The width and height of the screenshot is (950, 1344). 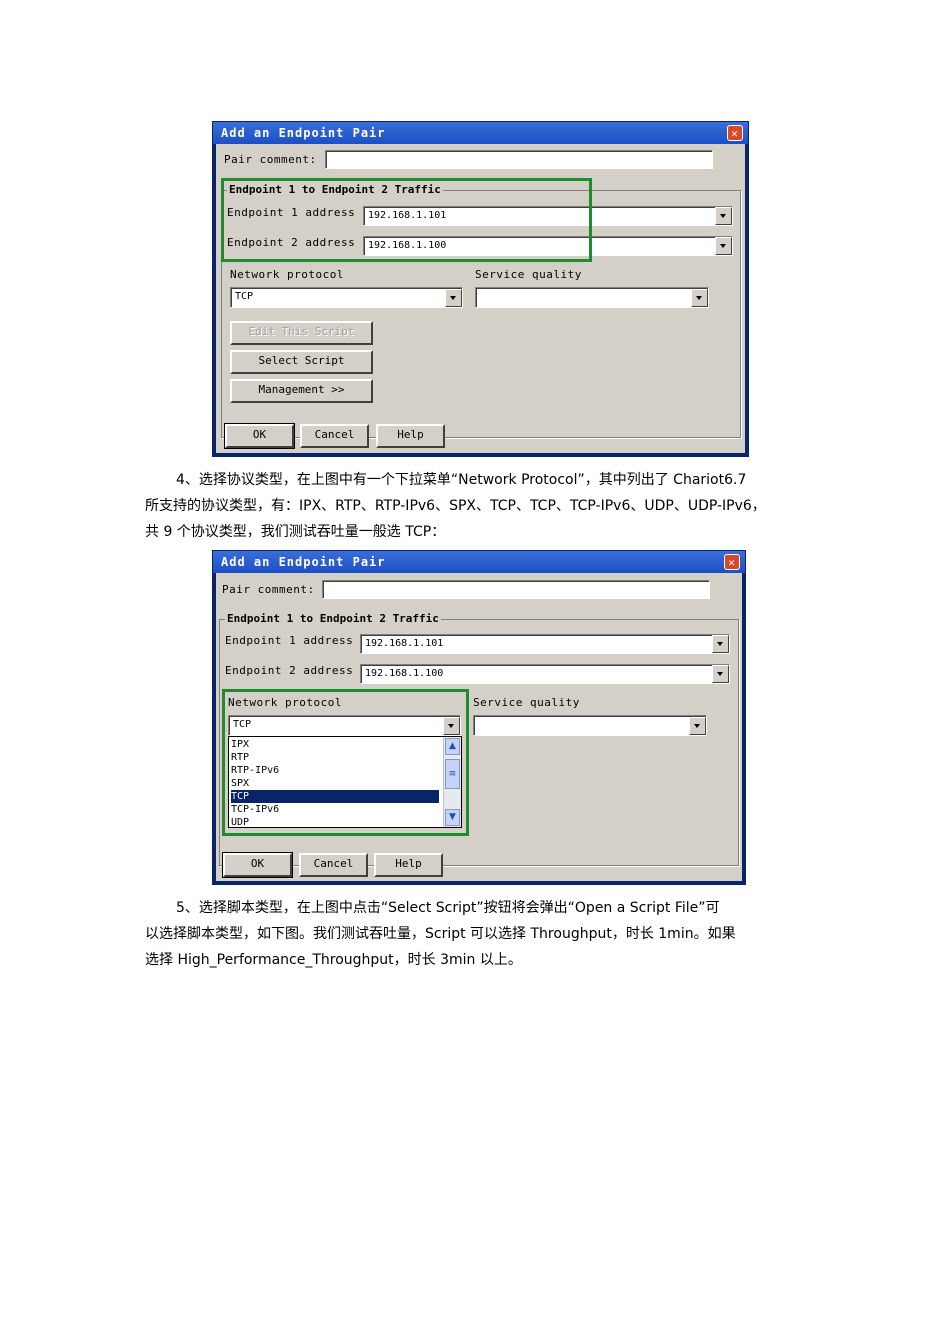 I want to click on endpoint2-label: Endpoint 2 address, so click(x=289, y=670).